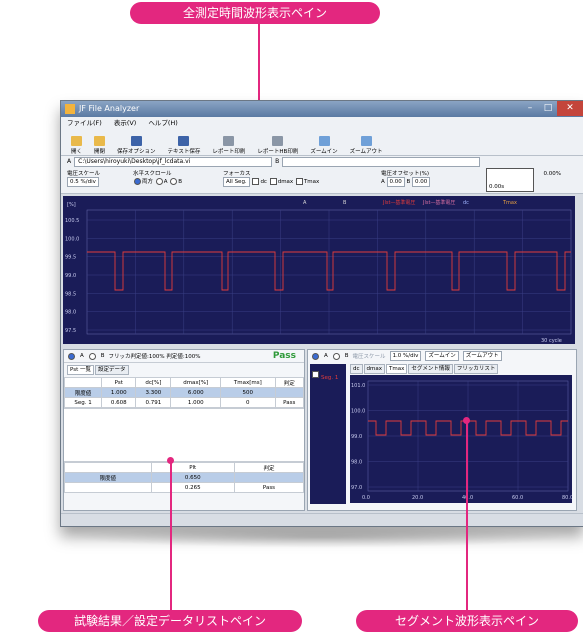 This screenshot has width=583, height=633. What do you see at coordinates (237, 174) in the screenshot?
I see `focus-label: フォーカス` at bounding box center [237, 174].